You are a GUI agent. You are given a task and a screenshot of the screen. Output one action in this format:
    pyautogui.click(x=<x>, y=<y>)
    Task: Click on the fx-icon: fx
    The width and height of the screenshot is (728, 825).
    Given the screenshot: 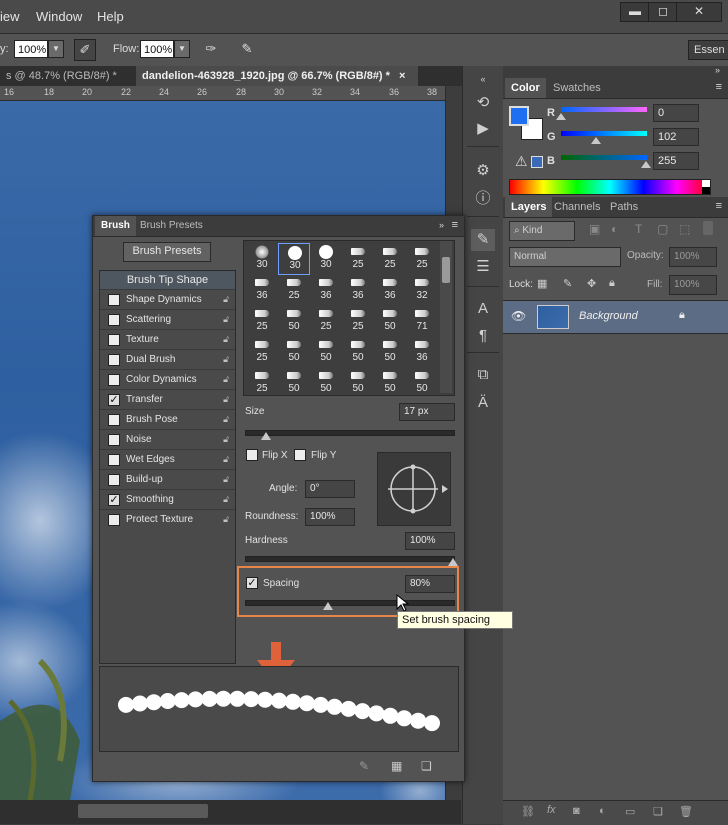 What is the action you would take?
    pyautogui.click(x=551, y=810)
    